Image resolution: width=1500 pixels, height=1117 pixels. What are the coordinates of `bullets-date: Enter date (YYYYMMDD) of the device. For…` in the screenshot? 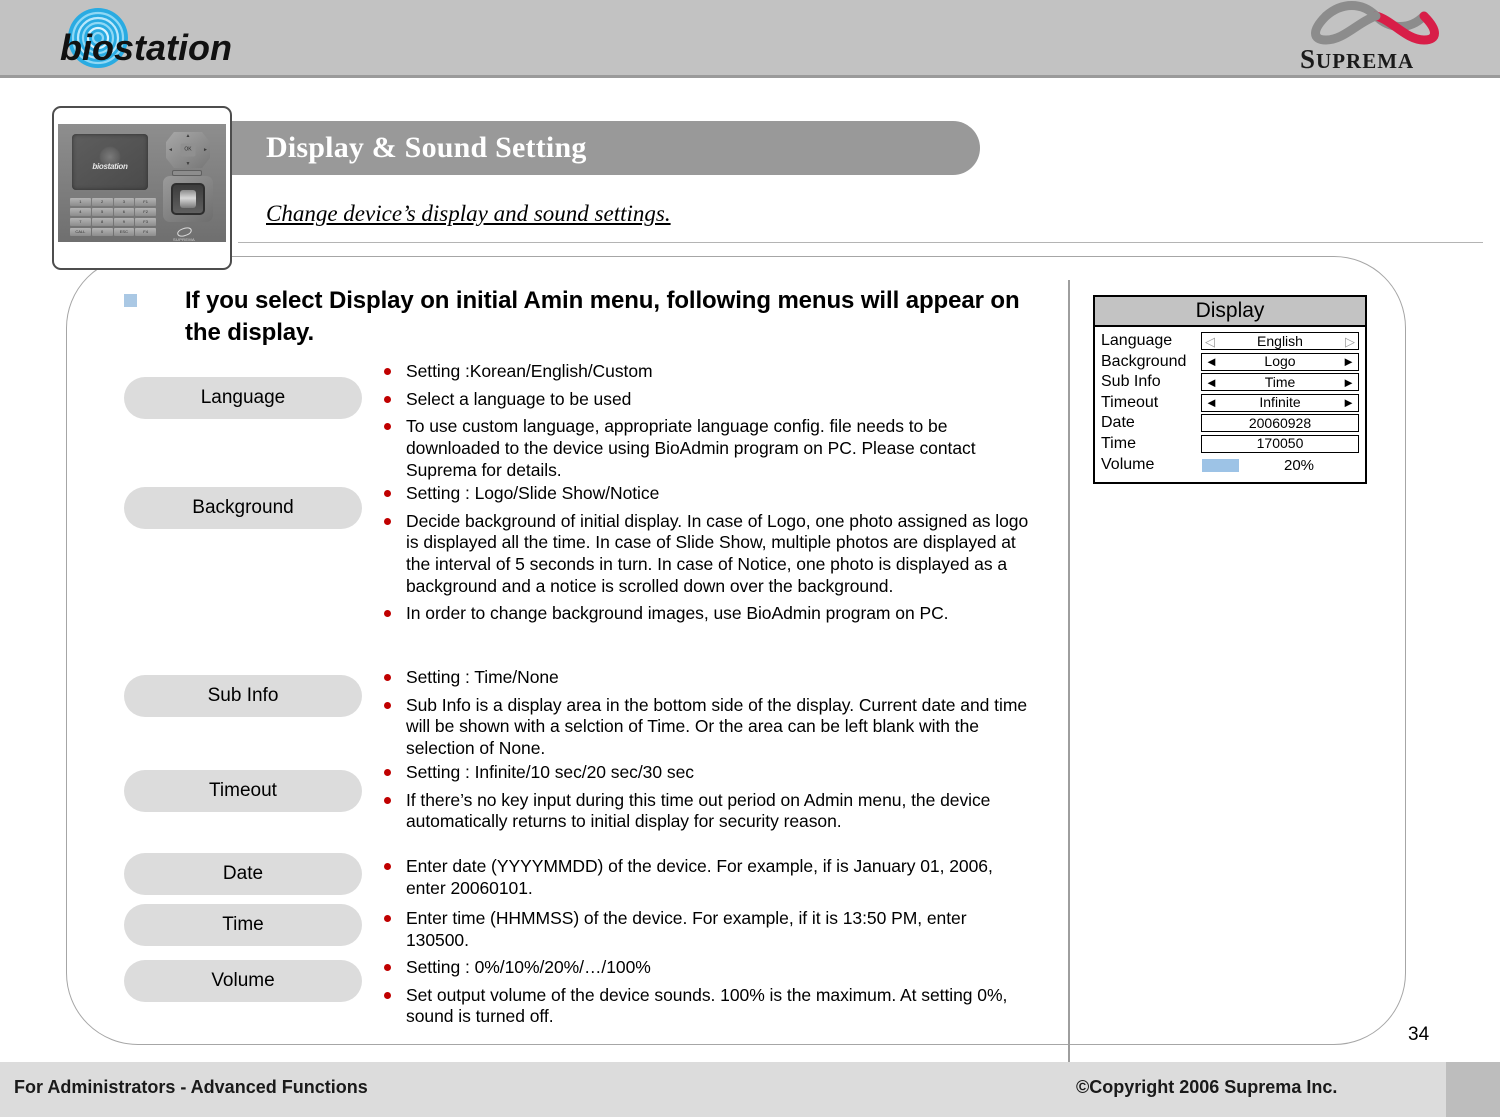 It's located at (704, 880).